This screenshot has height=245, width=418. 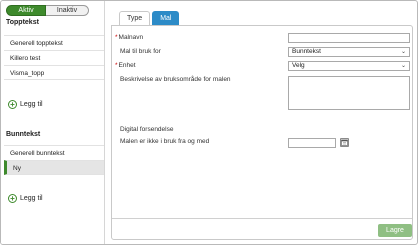 I want to click on status-filter-toggle: Aktiv Inaktiv, so click(x=47, y=10).